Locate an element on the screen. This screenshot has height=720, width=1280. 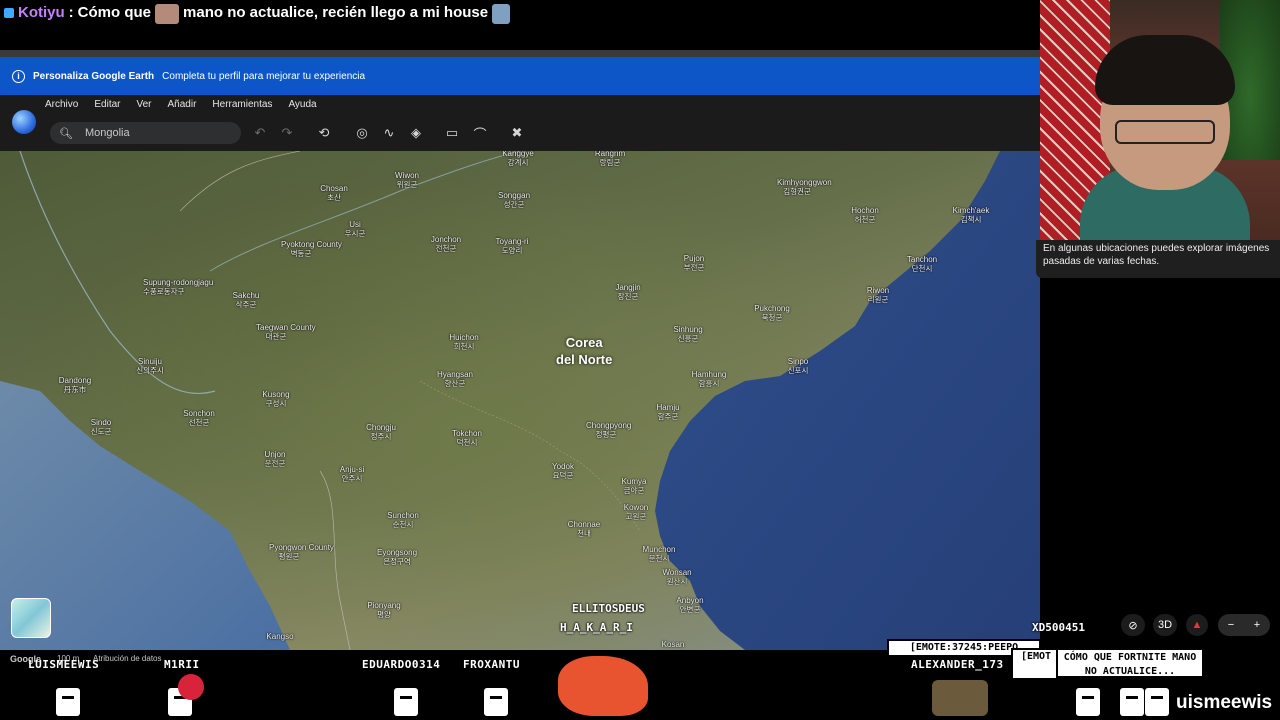
window-top-strip is located at coordinates (520, 53).